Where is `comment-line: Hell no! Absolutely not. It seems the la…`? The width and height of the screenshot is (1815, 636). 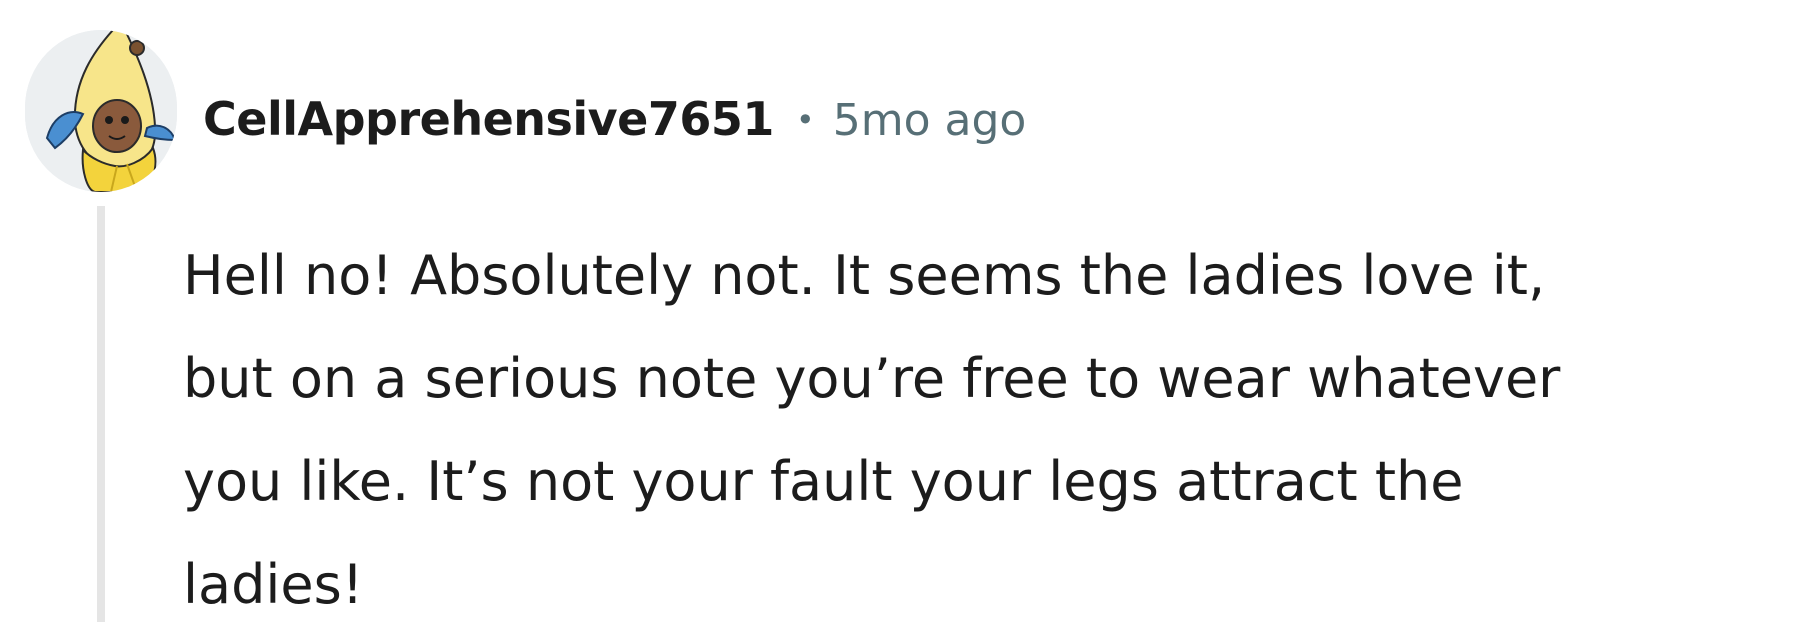 comment-line: Hell no! Absolutely not. It seems the la… is located at coordinates (864, 275).